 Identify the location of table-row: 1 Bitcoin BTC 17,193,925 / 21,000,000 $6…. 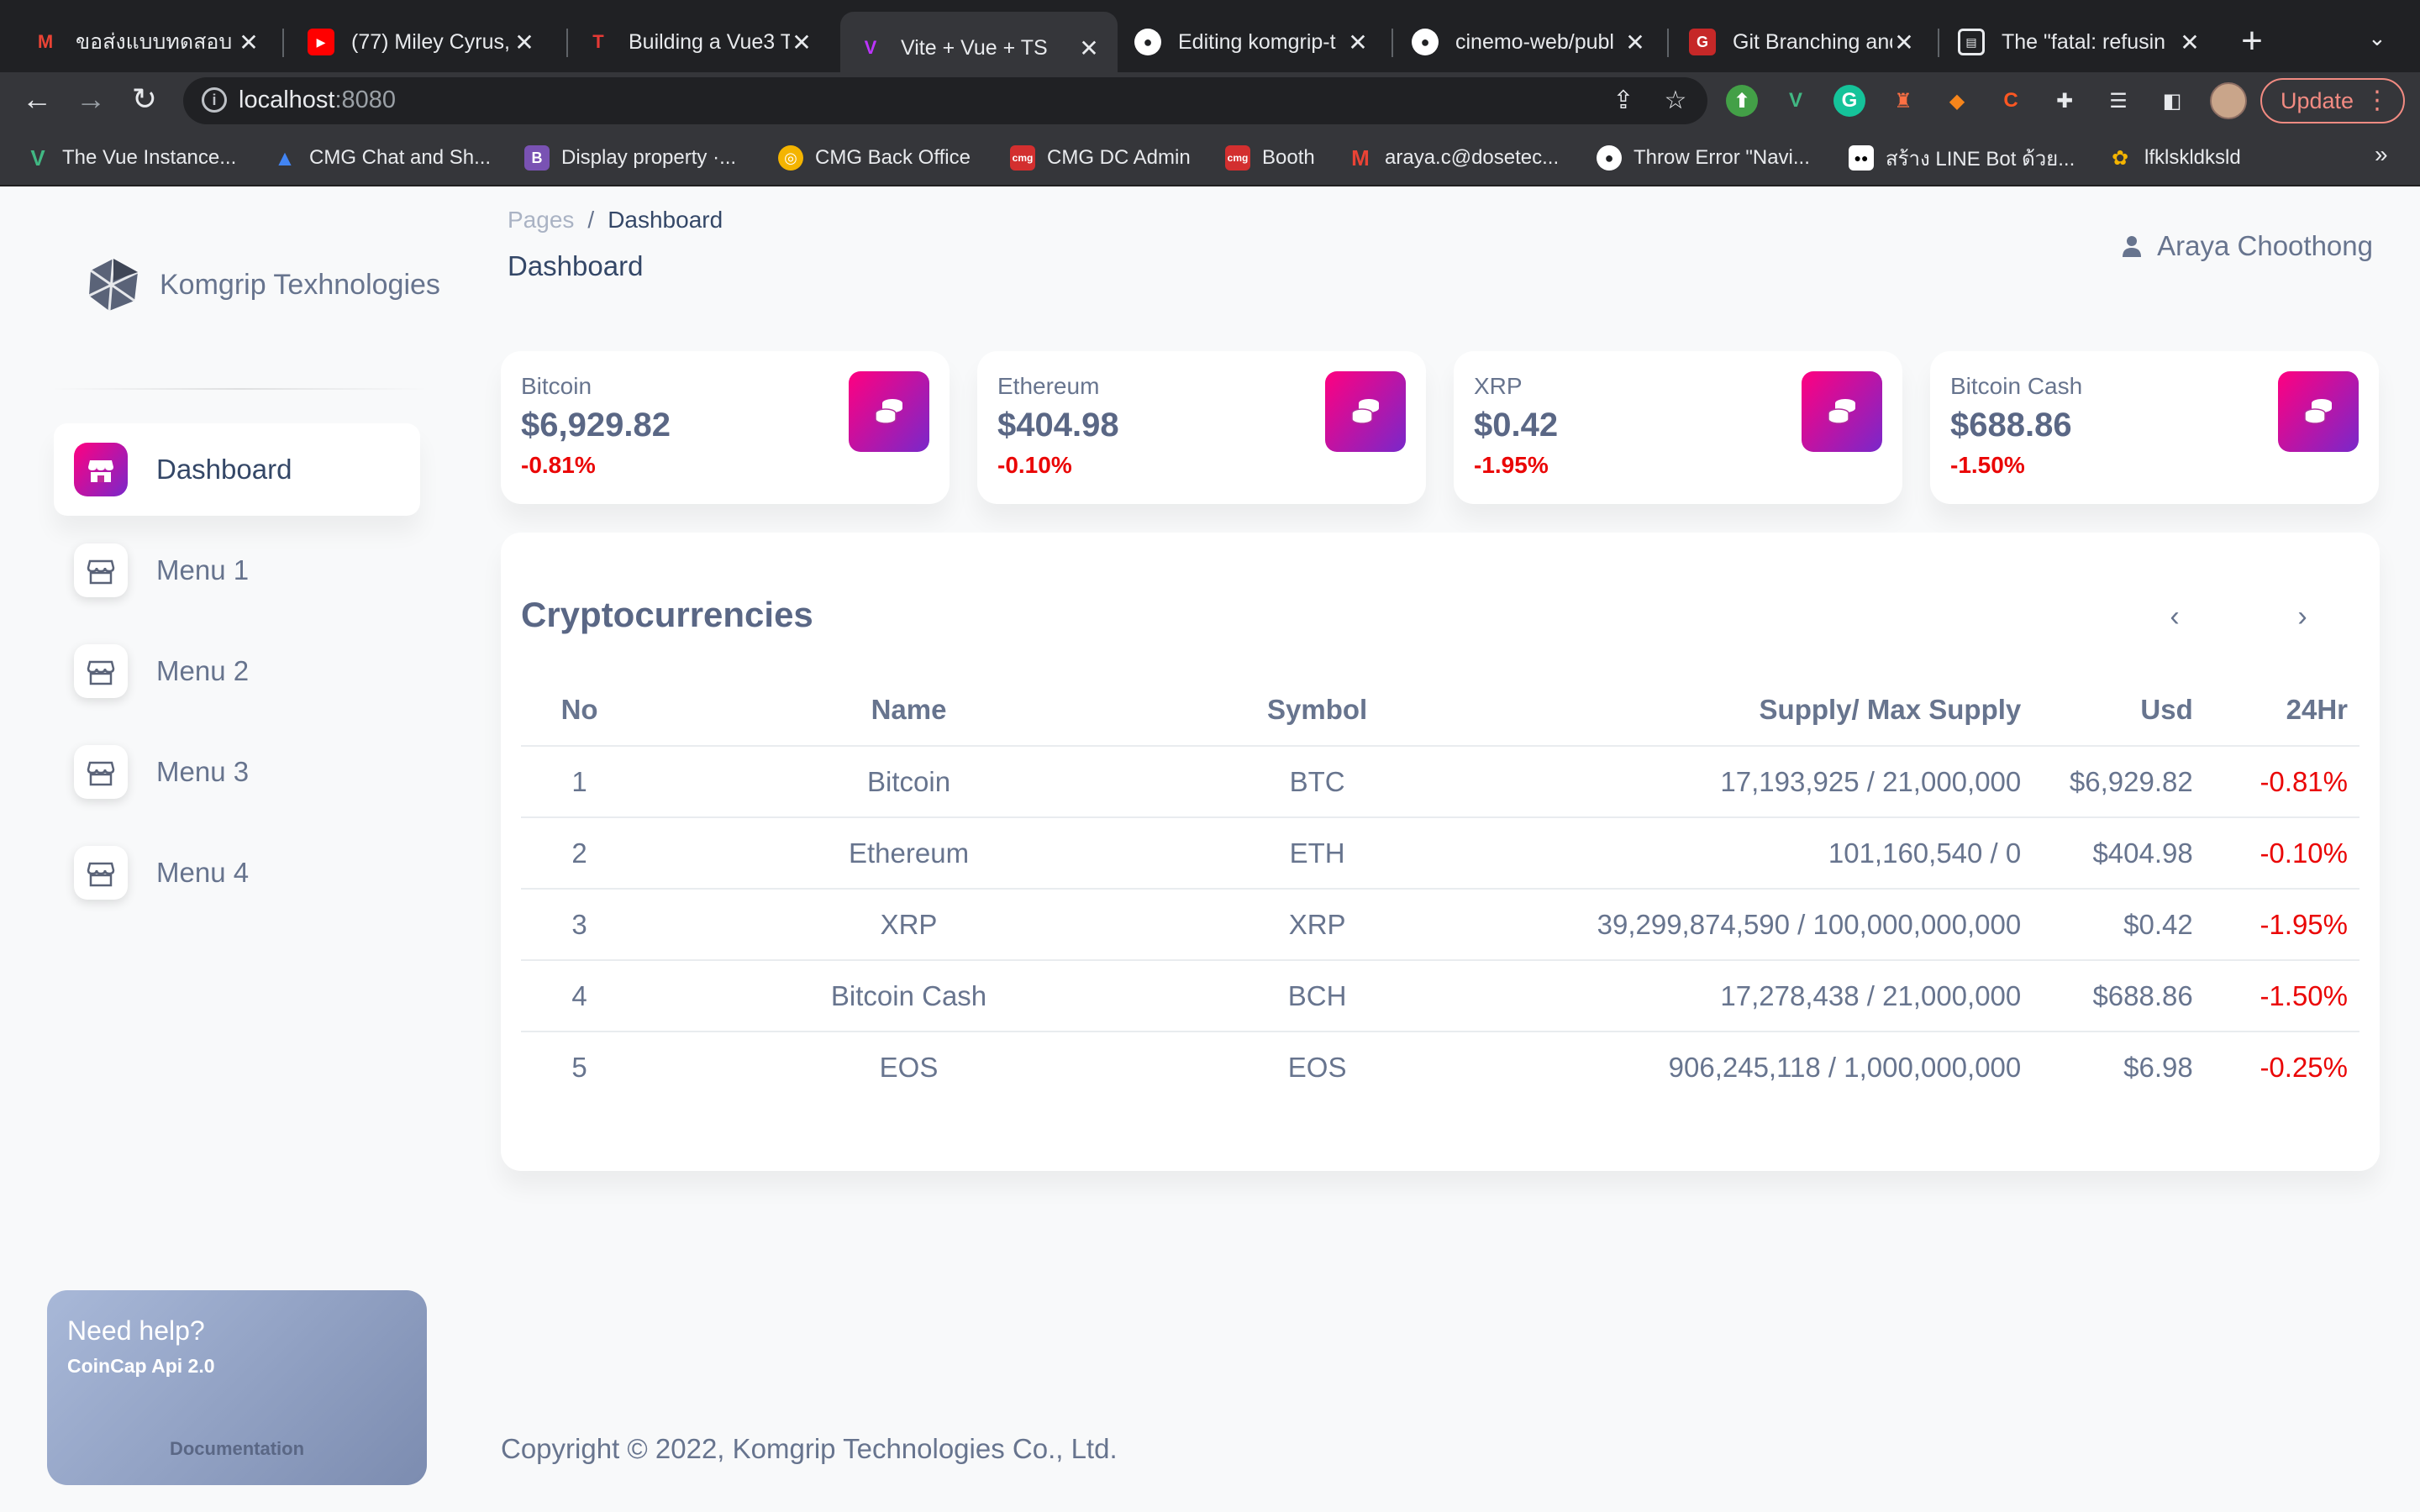
(1440, 782).